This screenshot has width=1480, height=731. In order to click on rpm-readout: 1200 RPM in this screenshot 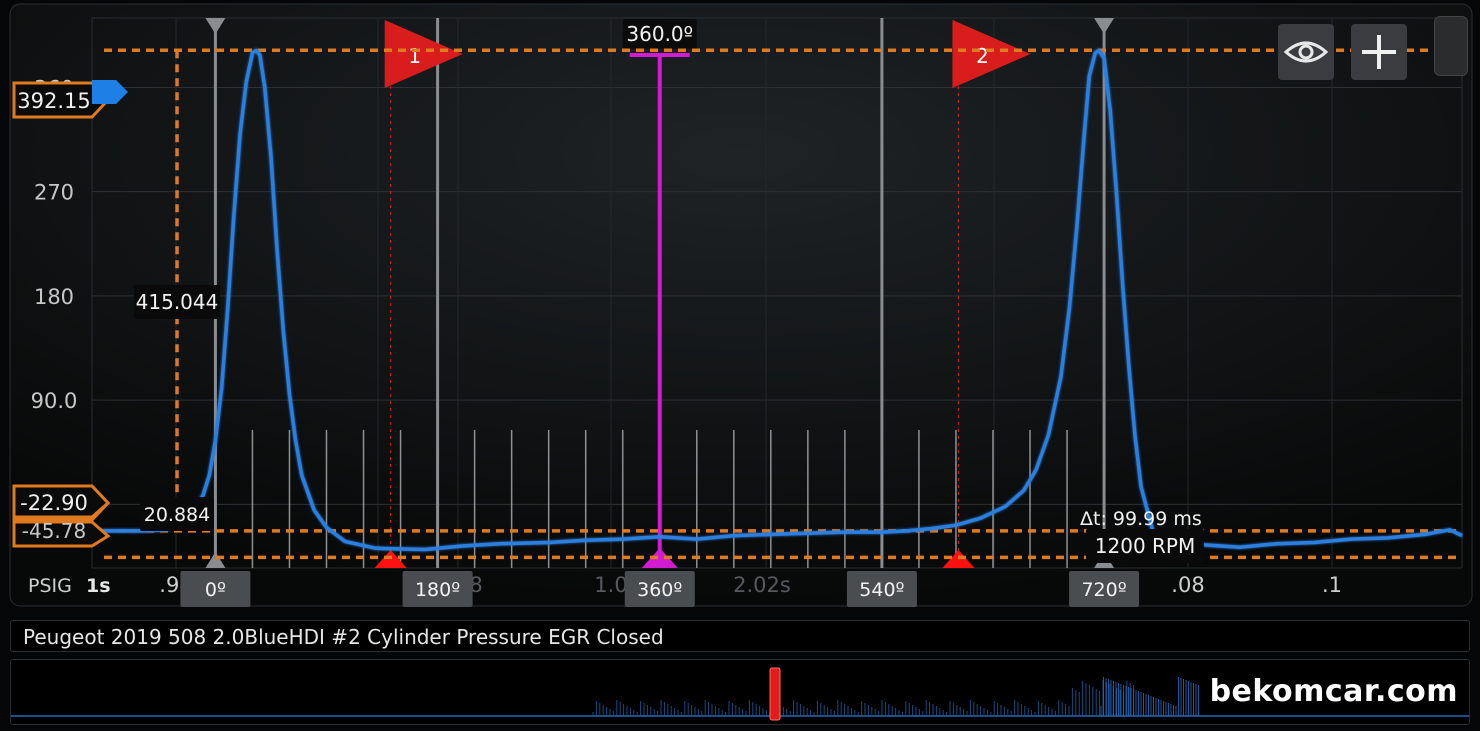, I will do `click(1145, 546)`.